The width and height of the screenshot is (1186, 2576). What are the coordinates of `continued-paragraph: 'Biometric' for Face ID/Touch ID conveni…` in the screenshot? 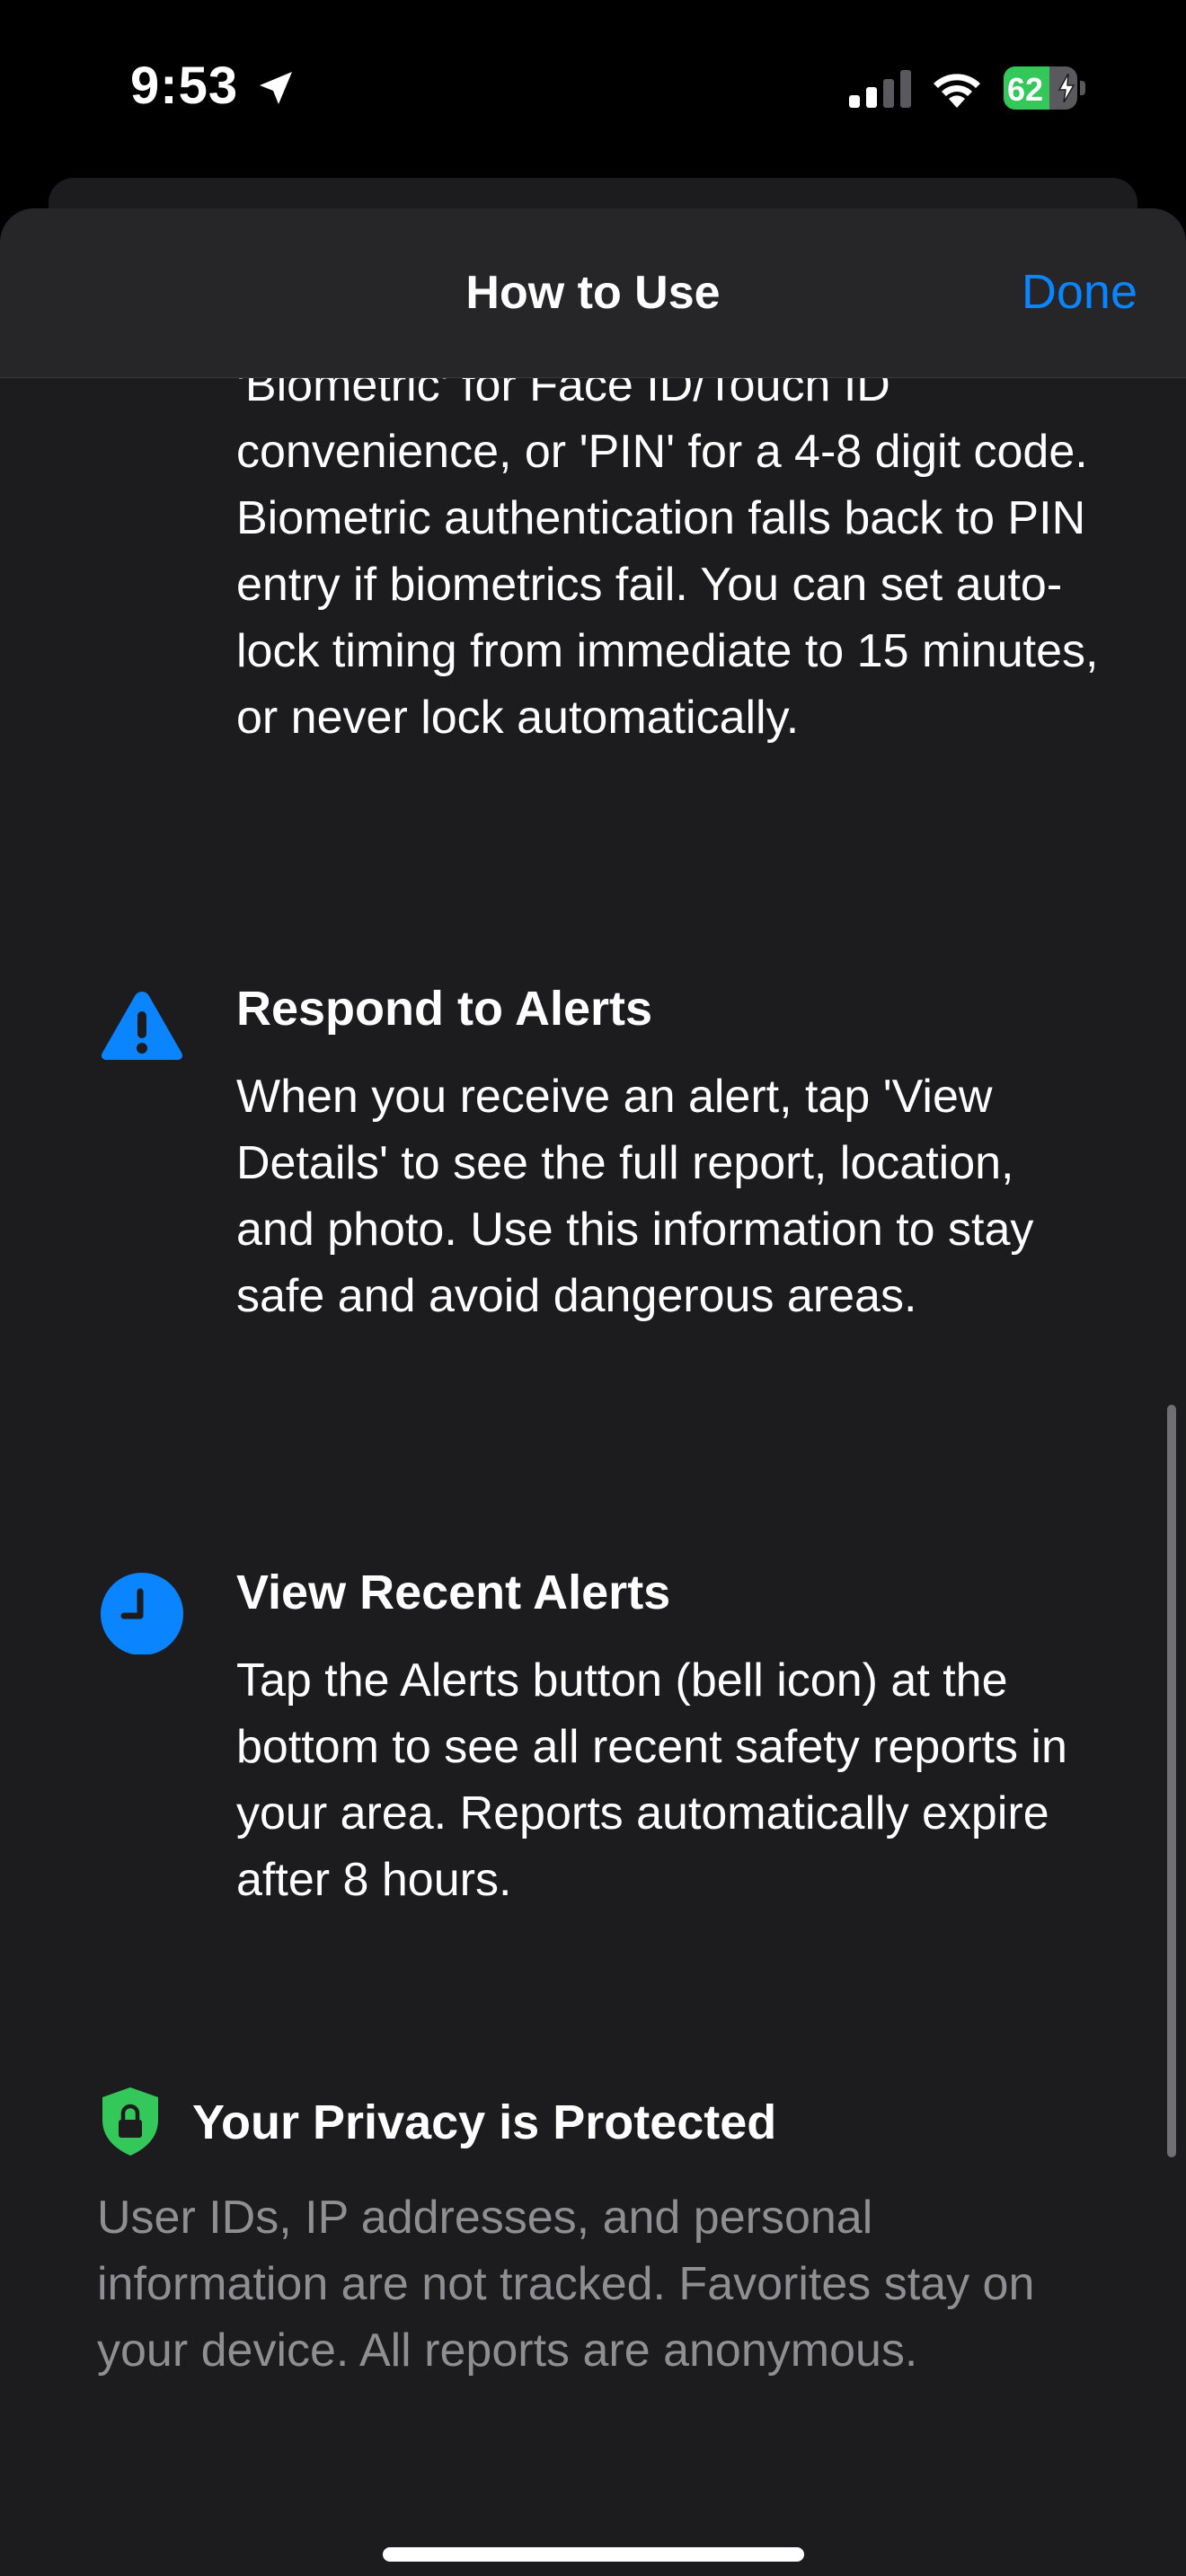 It's located at (667, 551).